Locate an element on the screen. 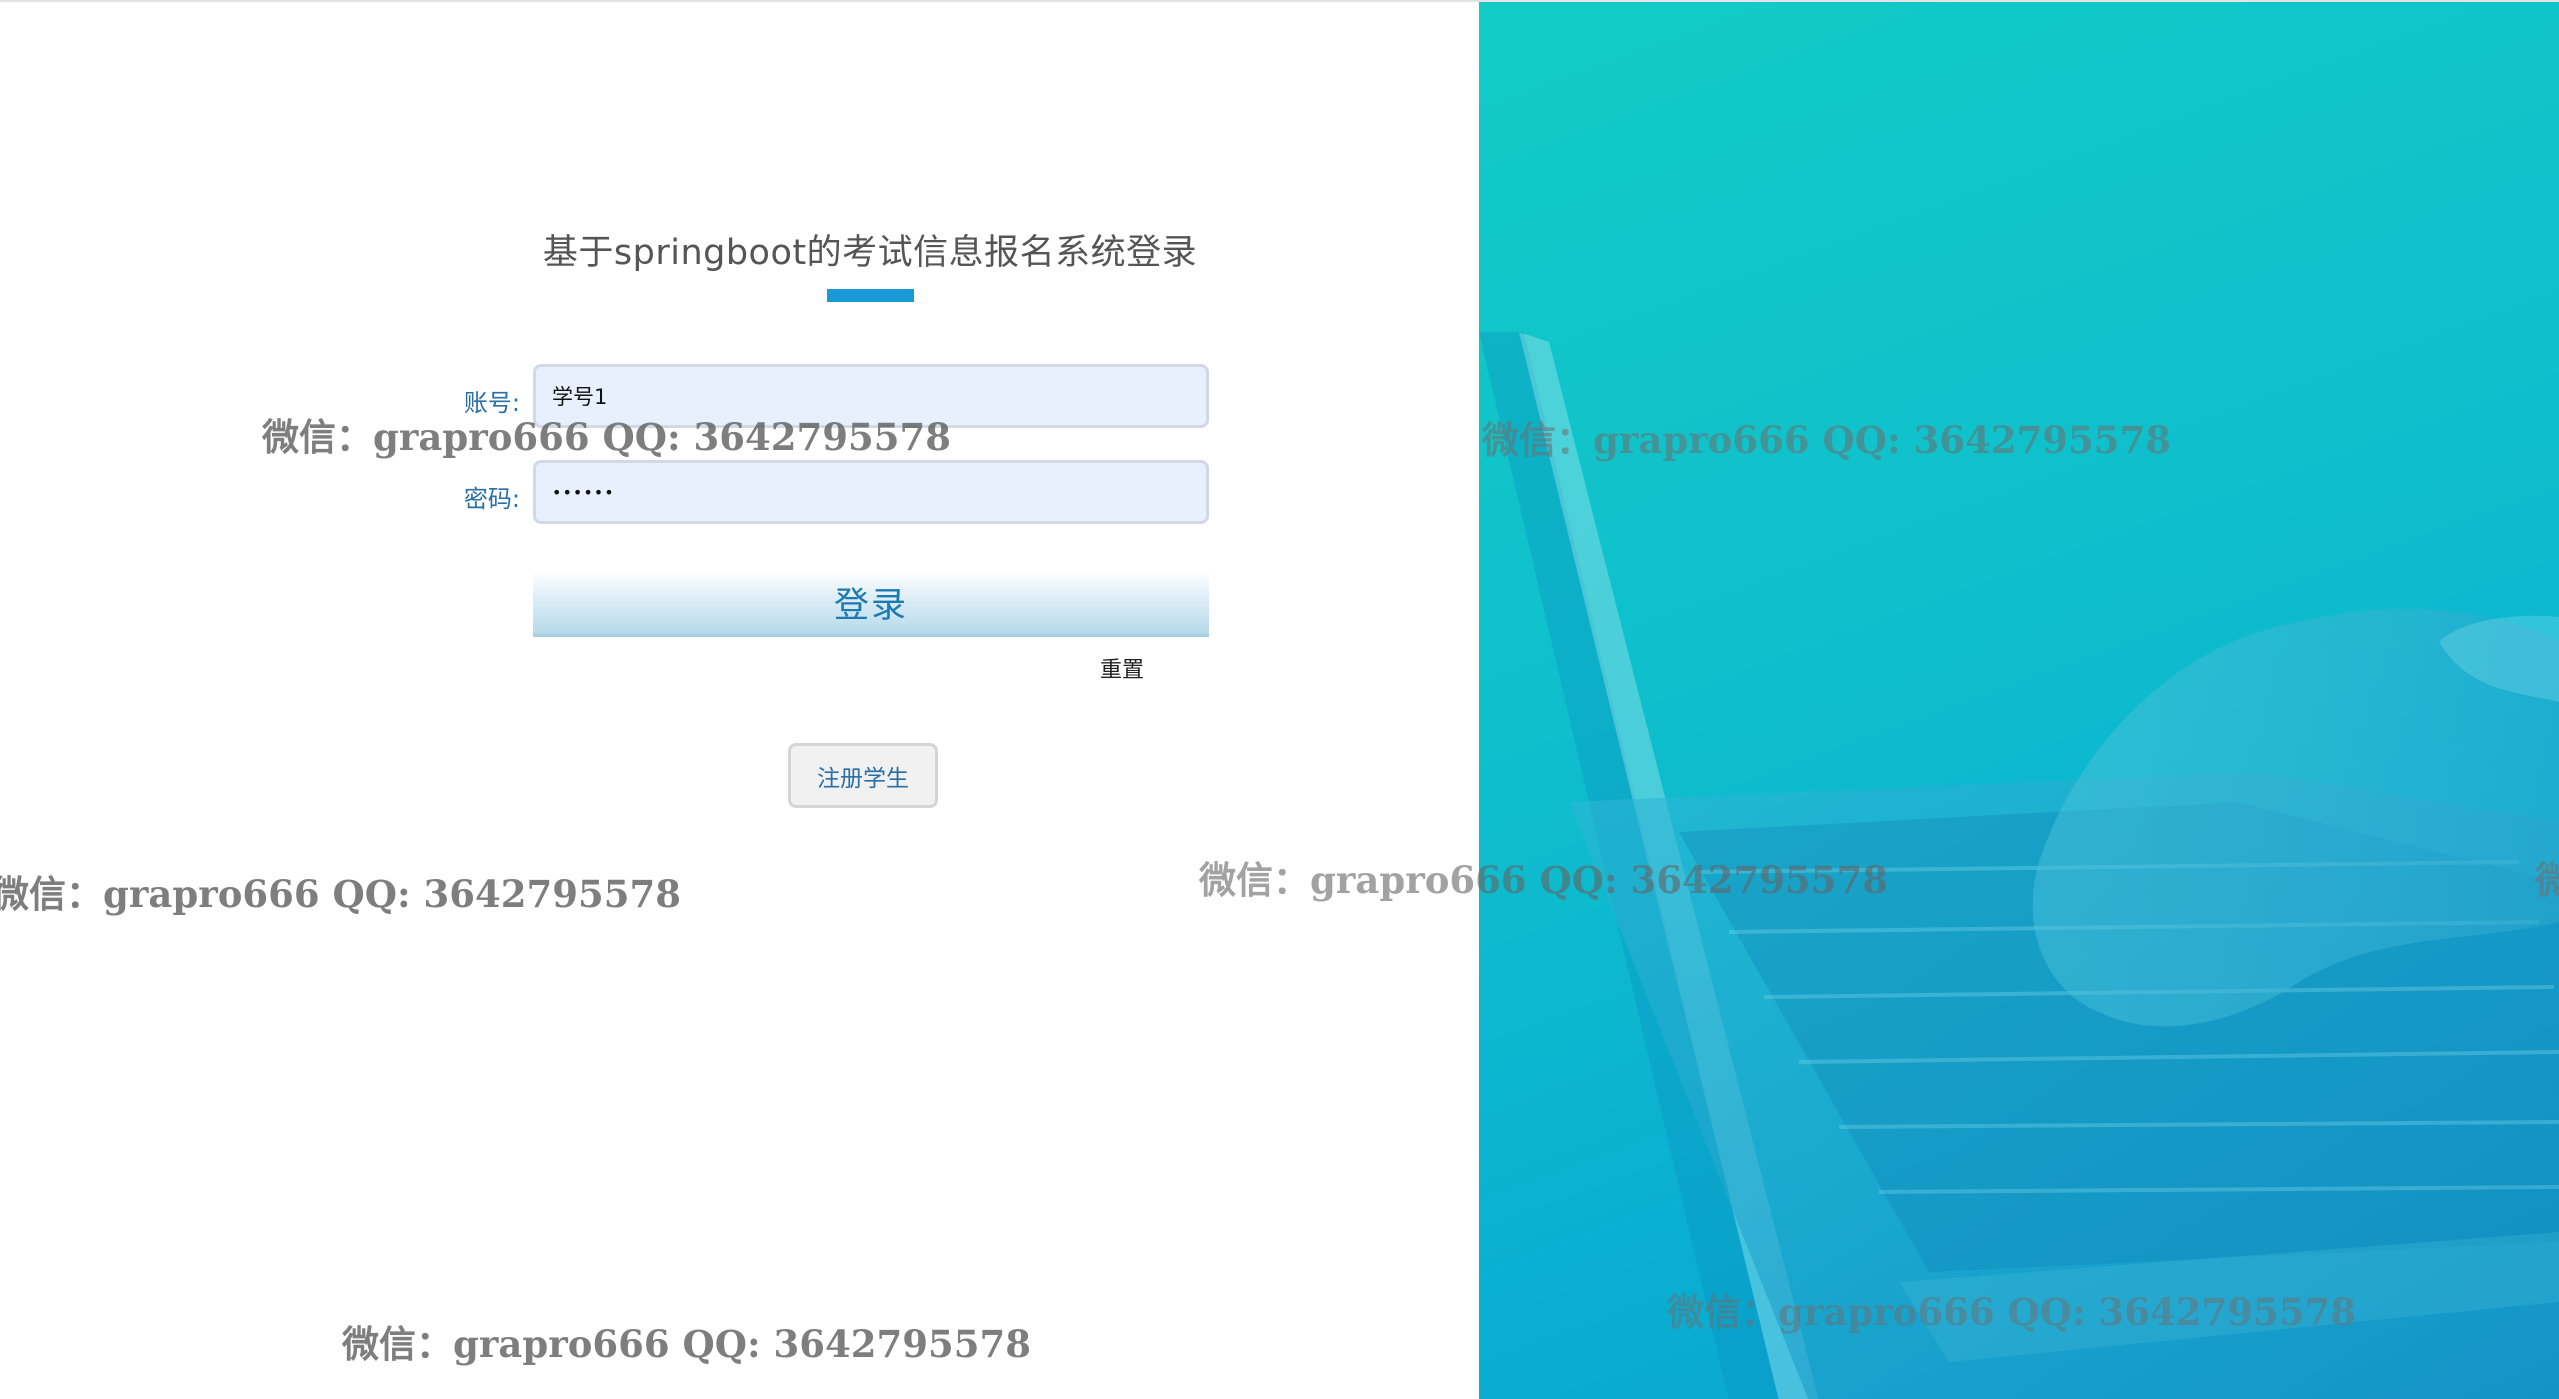  password-input is located at coordinates (871, 492).